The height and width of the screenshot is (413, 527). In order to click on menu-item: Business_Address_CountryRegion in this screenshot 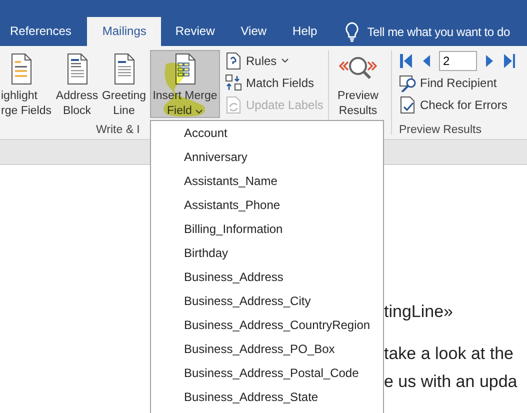, I will do `click(267, 326)`.